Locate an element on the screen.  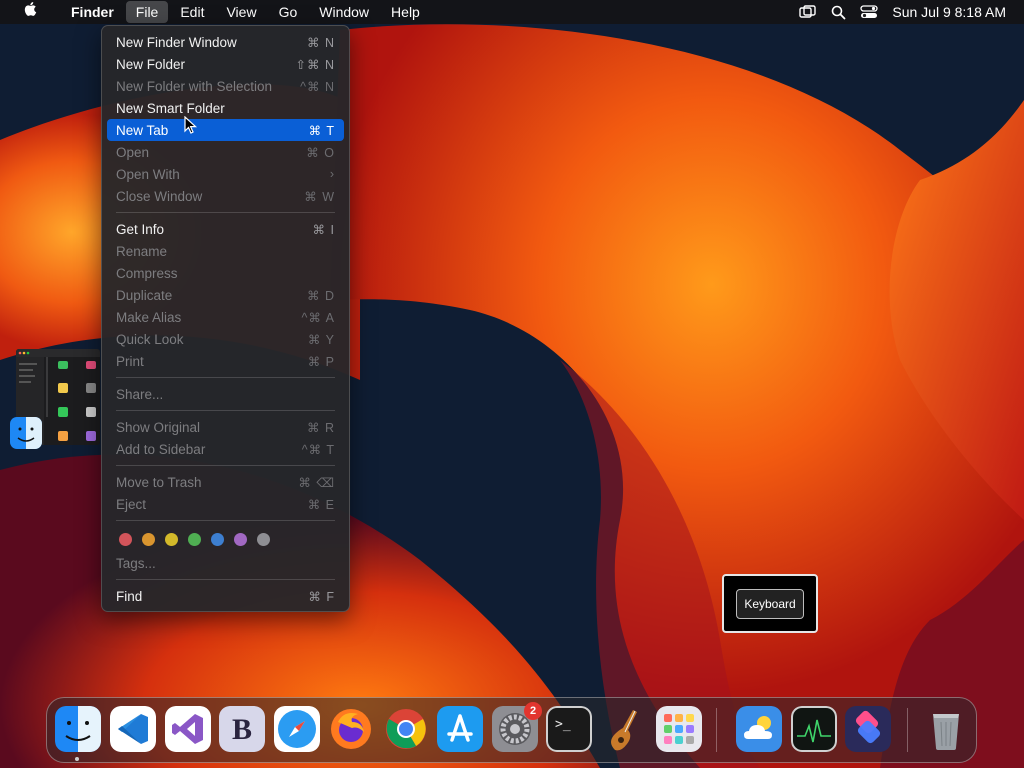
dock-item-garageband is located at coordinates (624, 729).